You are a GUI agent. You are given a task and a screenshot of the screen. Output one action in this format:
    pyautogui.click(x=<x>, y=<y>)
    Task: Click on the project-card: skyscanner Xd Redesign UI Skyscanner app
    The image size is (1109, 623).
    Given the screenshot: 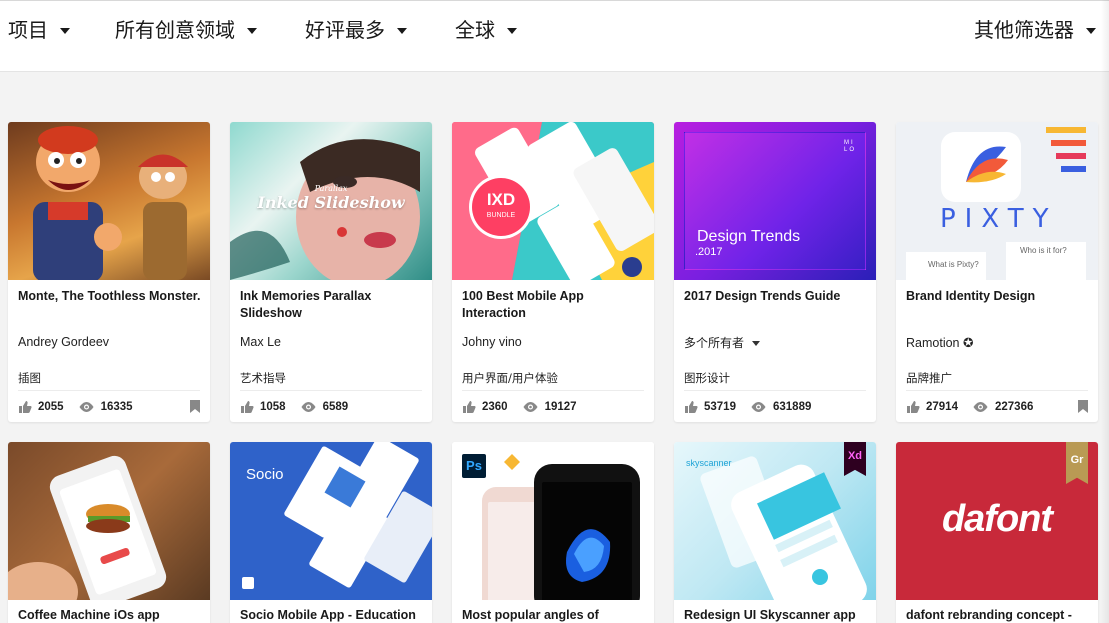 What is the action you would take?
    pyautogui.click(x=775, y=532)
    